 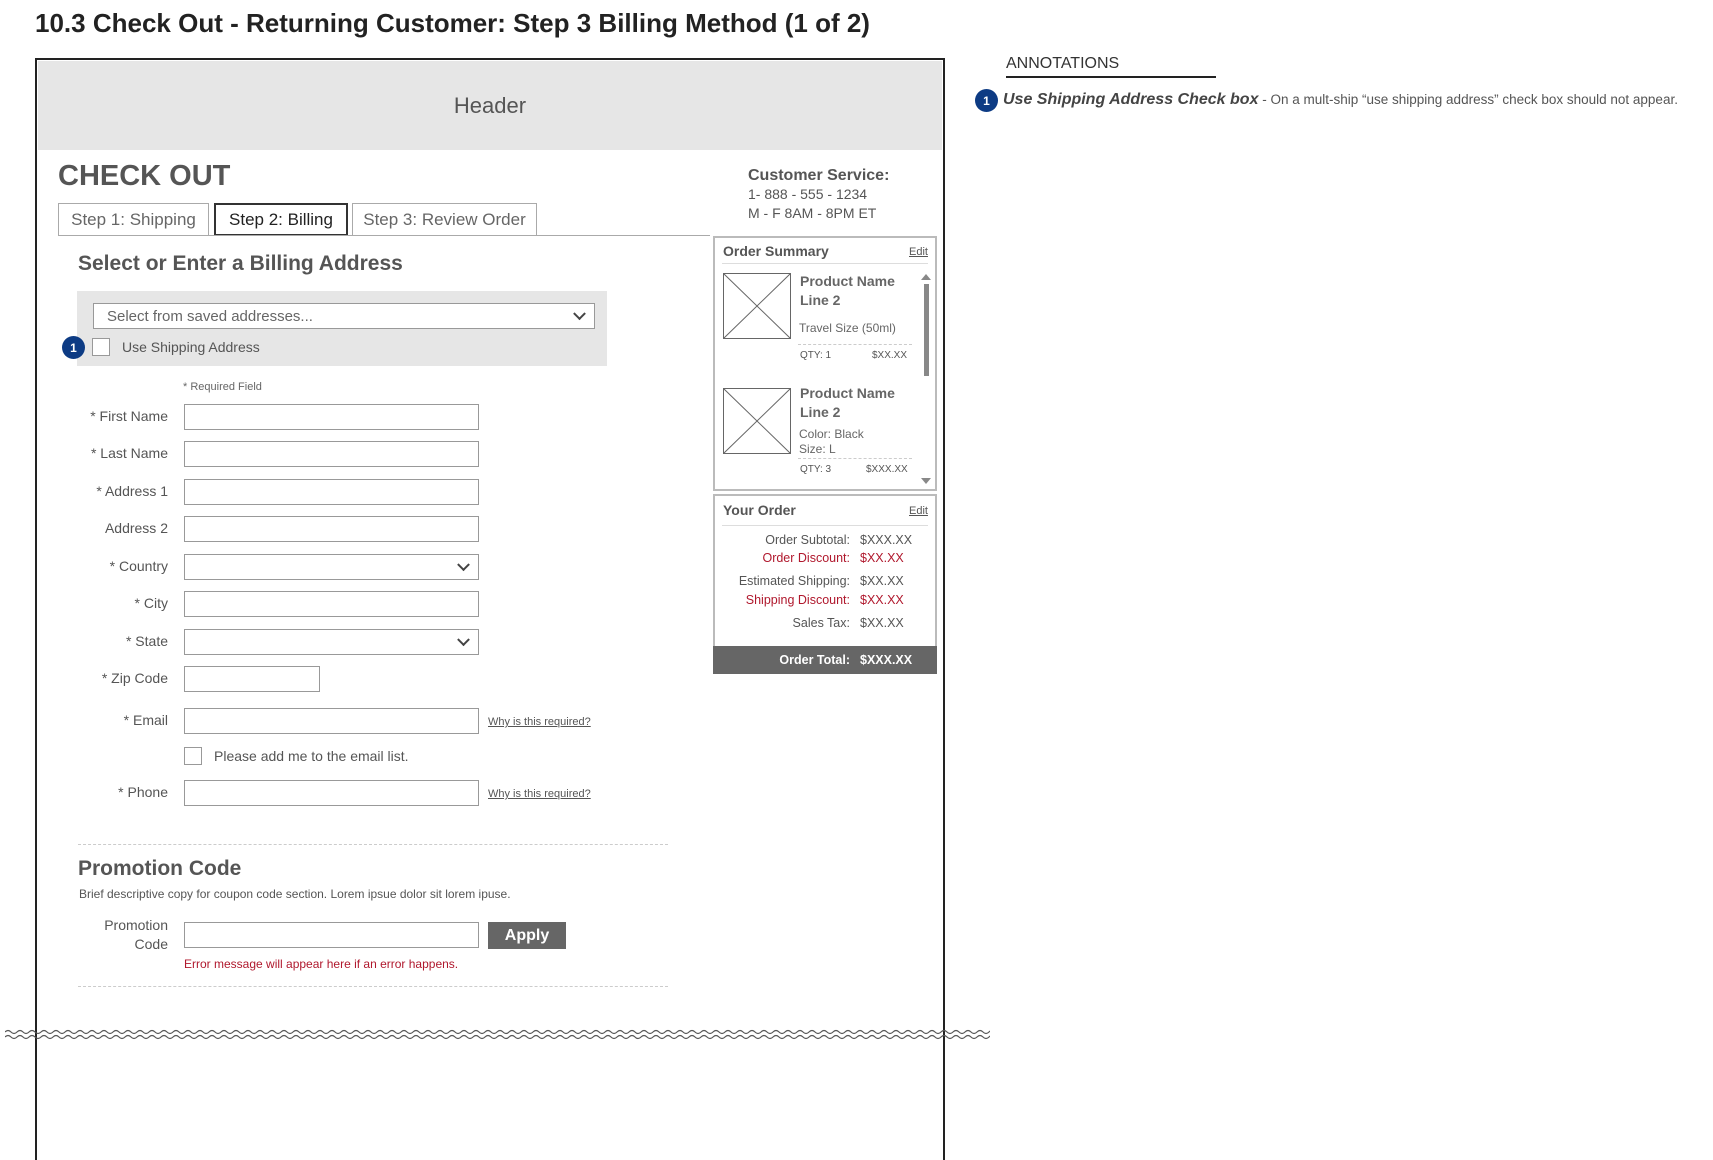 What do you see at coordinates (918, 511) in the screenshot?
I see `your-order-edit-link: Edit` at bounding box center [918, 511].